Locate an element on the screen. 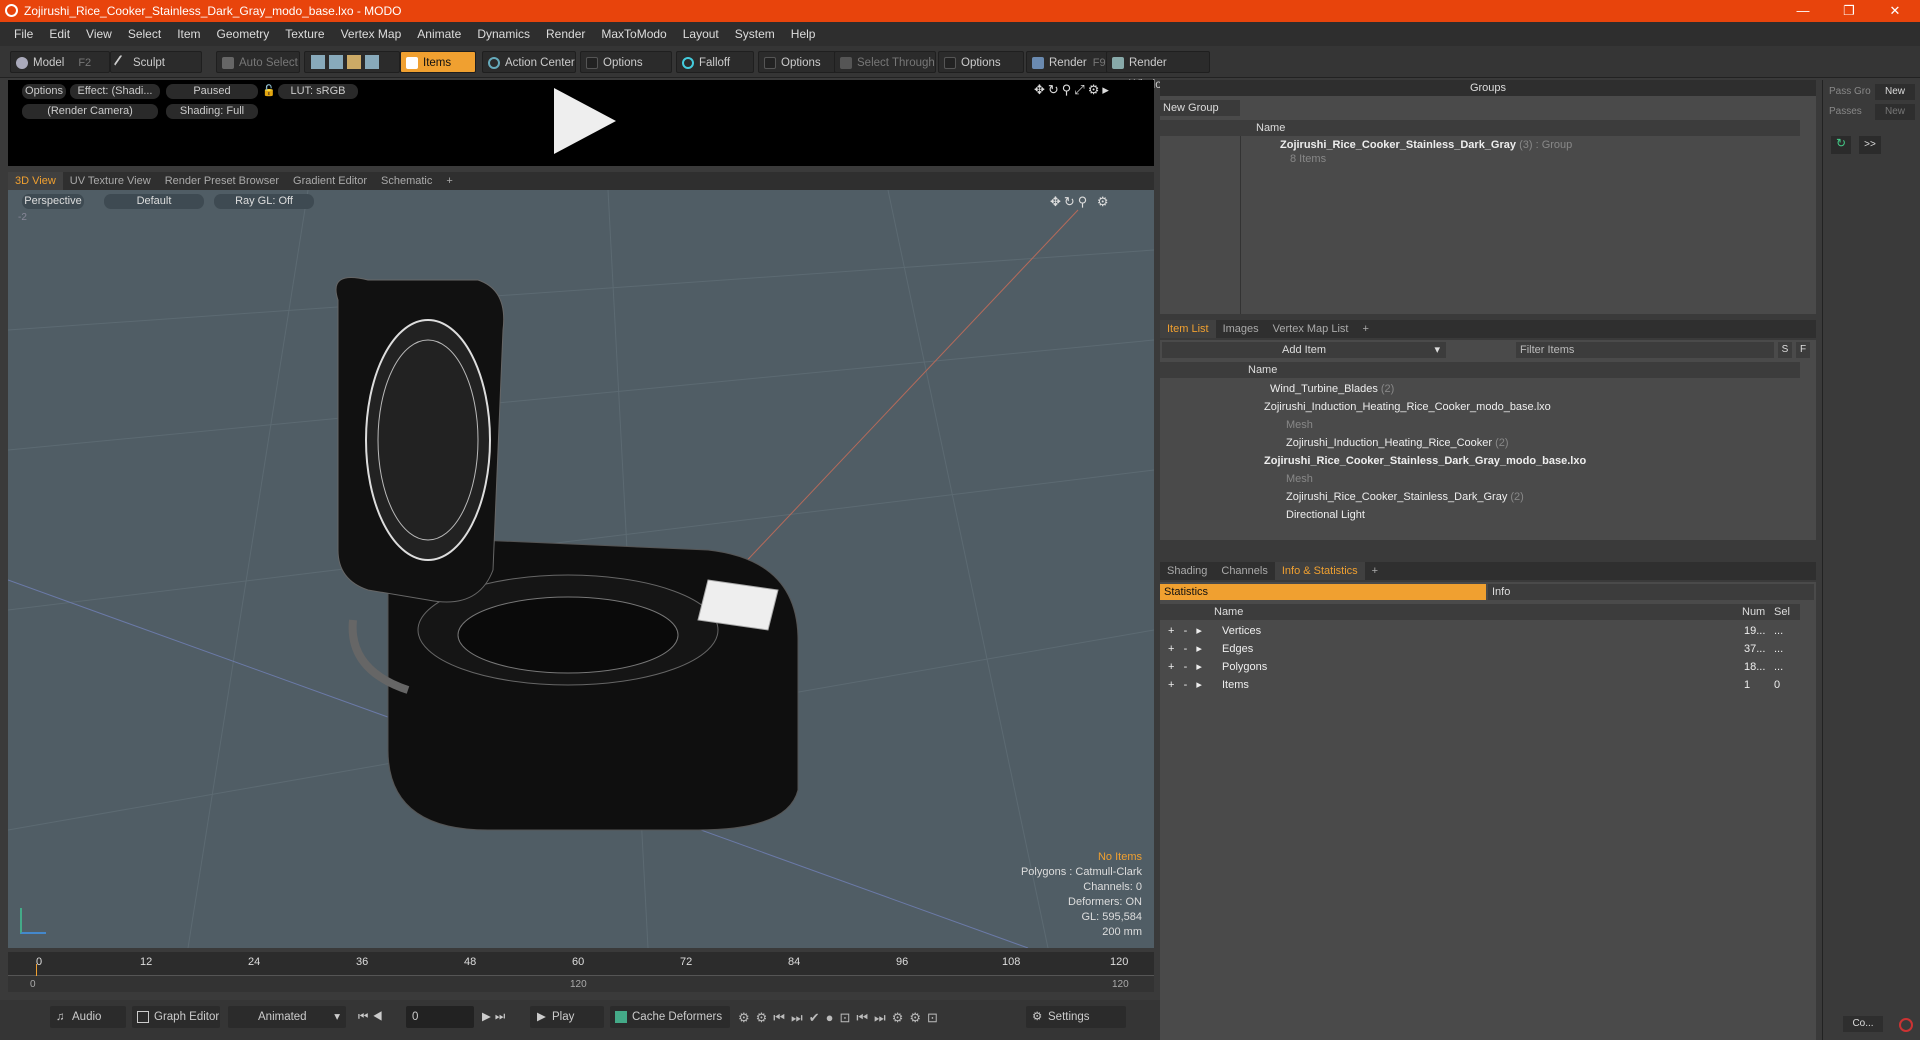 The image size is (1920, 1040). lock-icon: 🔓 is located at coordinates (269, 91).